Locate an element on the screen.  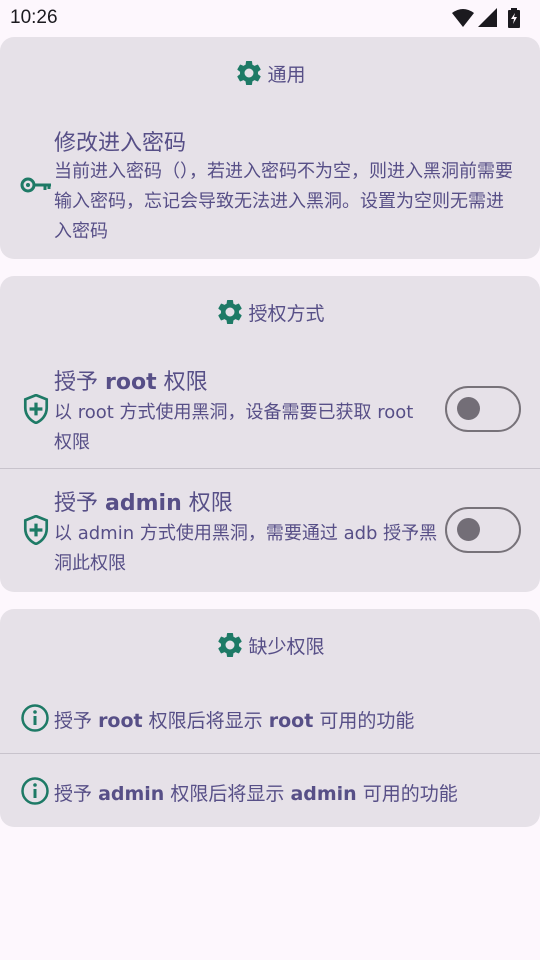
missing-root-item: 授予 root 权限后将显示 root 可用的功能 is located at coordinates (270, 720).